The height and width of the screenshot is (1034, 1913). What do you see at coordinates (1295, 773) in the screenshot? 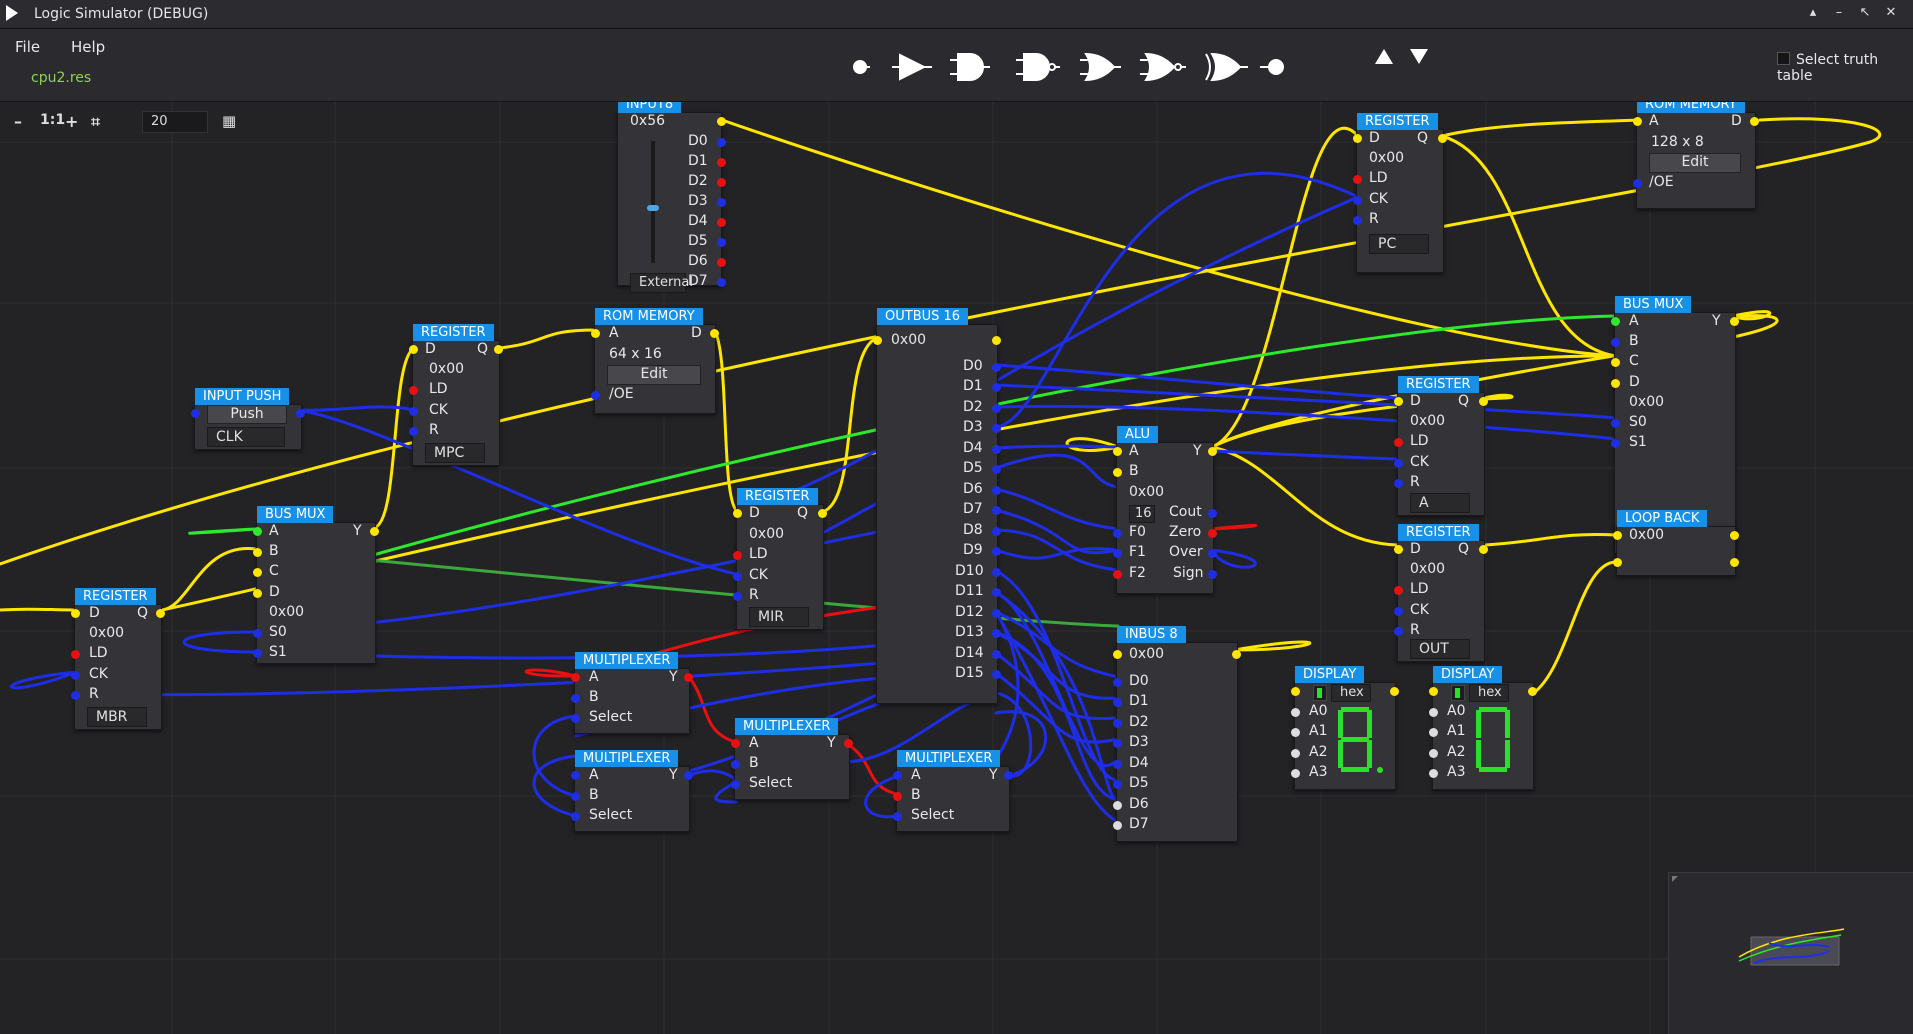
I see `display-a3-pin` at bounding box center [1295, 773].